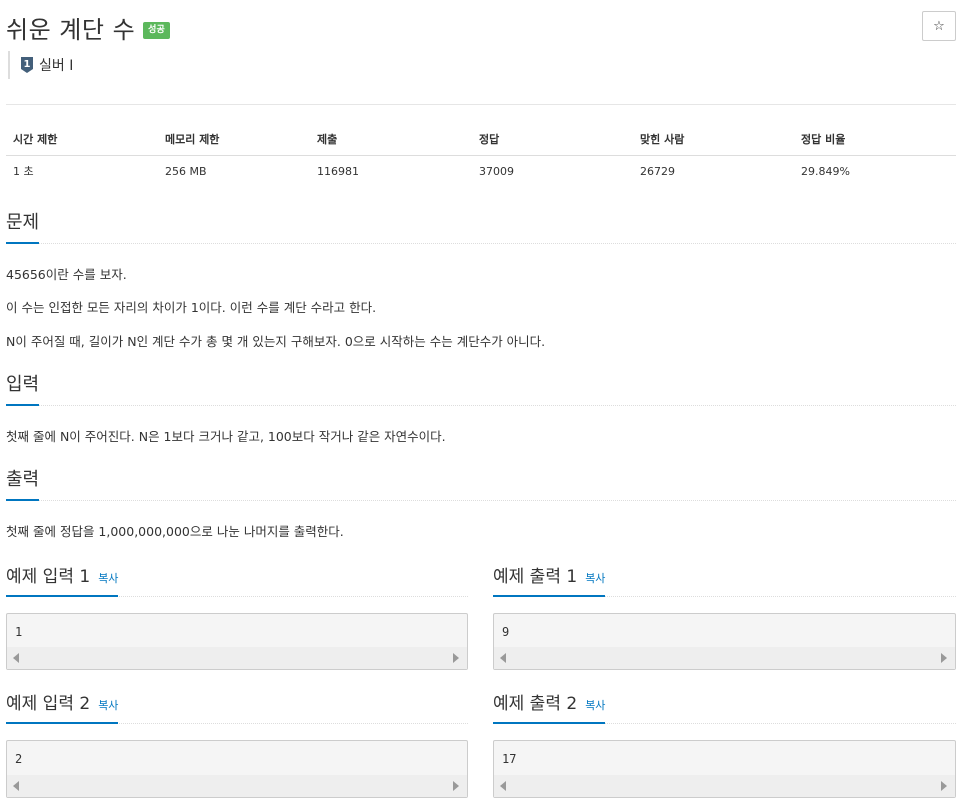  I want to click on sample-input-1-value: 1, so click(19, 632).